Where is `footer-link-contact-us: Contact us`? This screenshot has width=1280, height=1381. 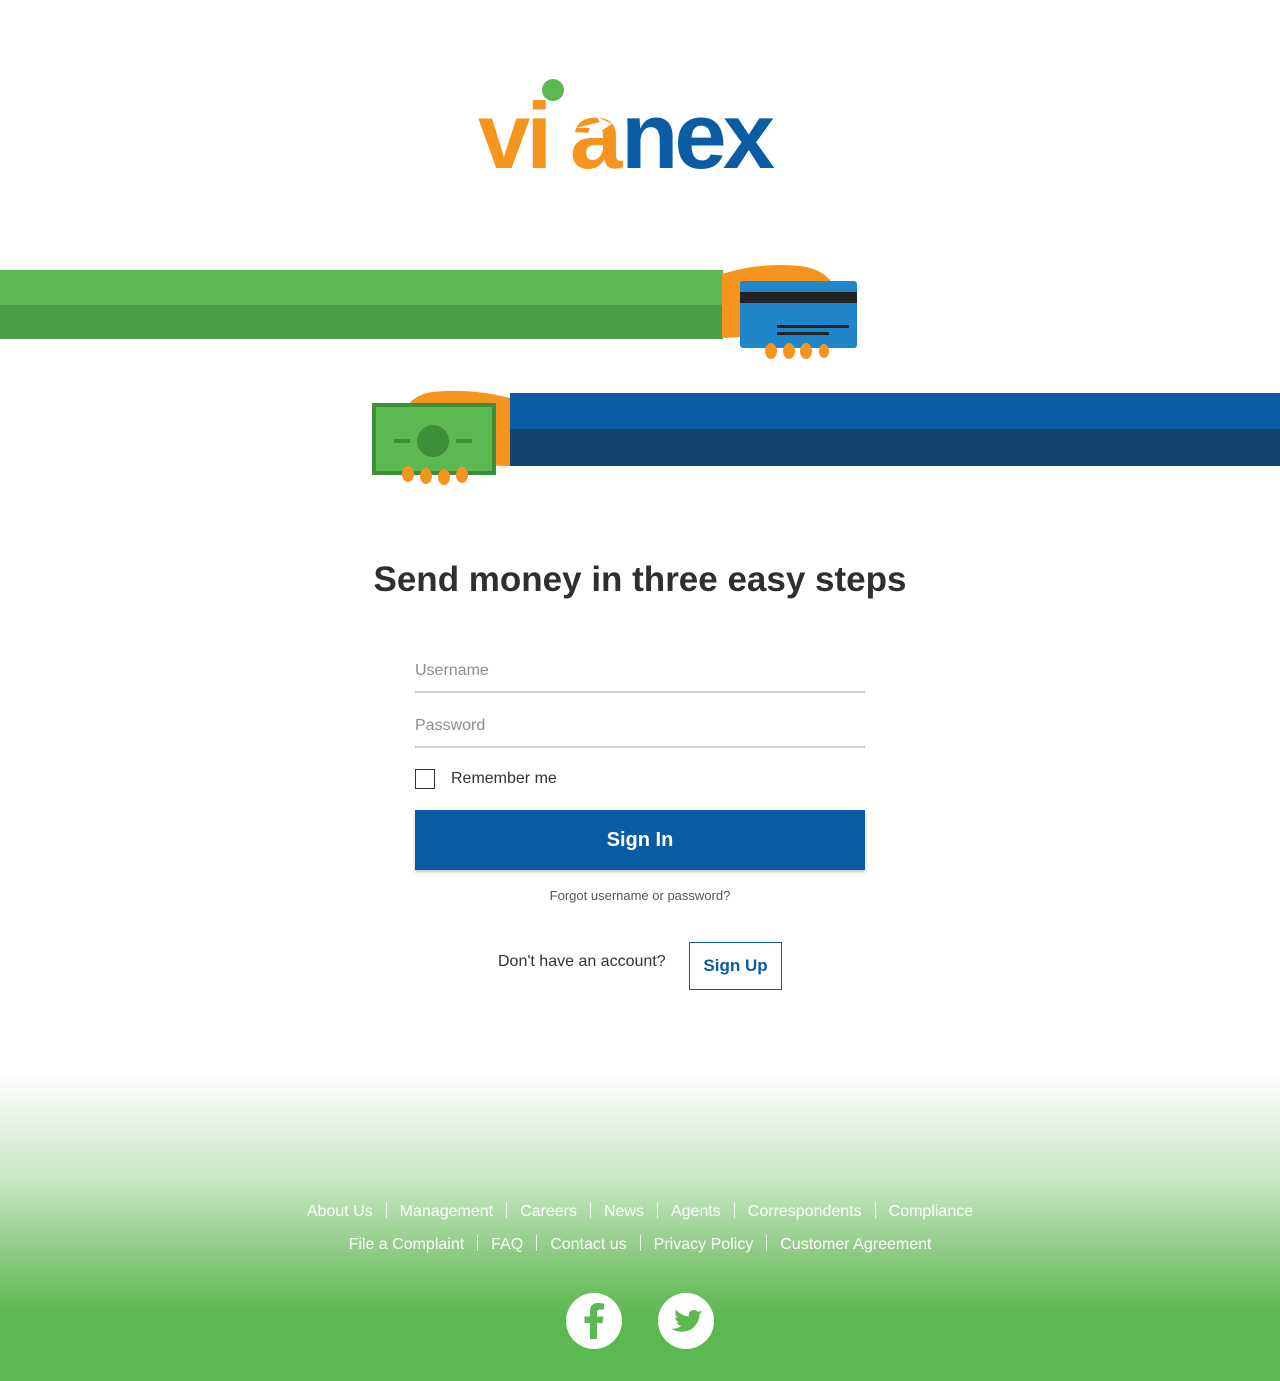
footer-link-contact-us: Contact us is located at coordinates (588, 1244).